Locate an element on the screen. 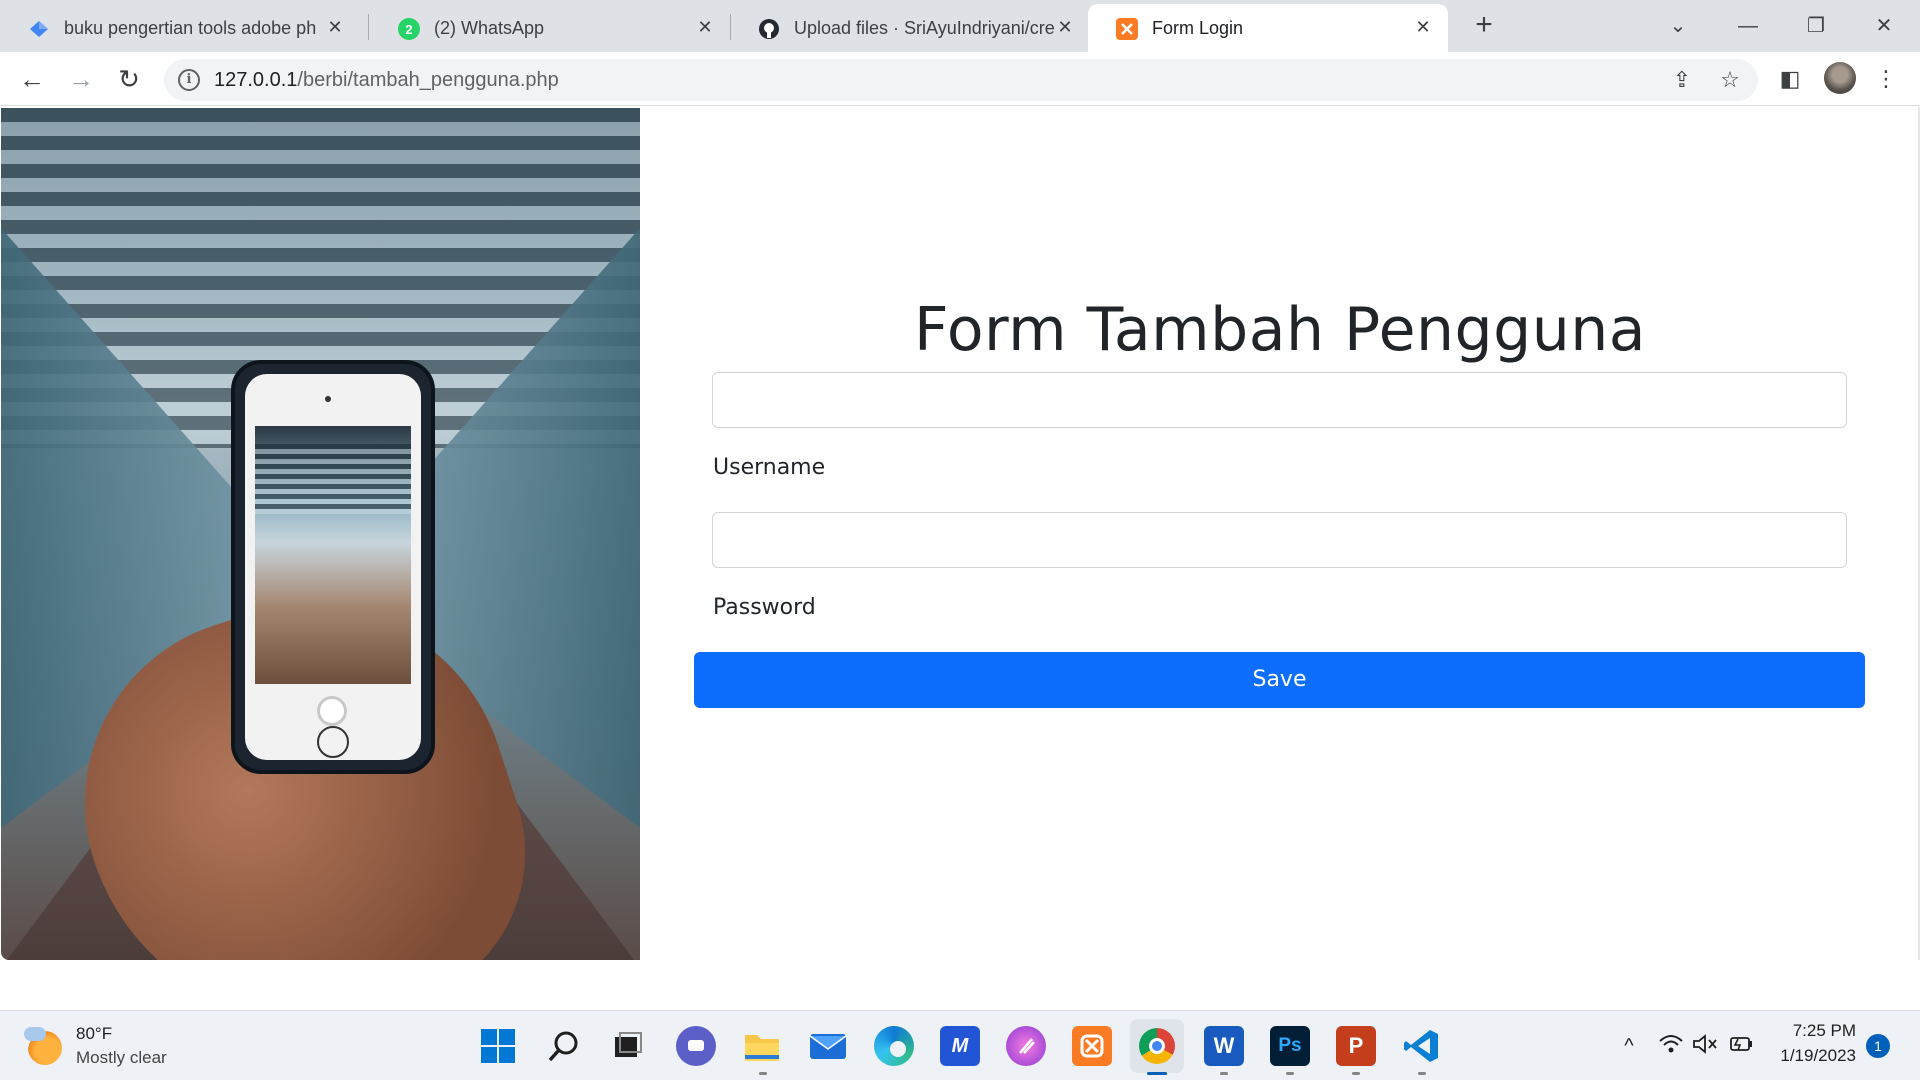 This screenshot has width=1920, height=1080. show-hidden-icons-chevron-icon: ^ is located at coordinates (1629, 1046).